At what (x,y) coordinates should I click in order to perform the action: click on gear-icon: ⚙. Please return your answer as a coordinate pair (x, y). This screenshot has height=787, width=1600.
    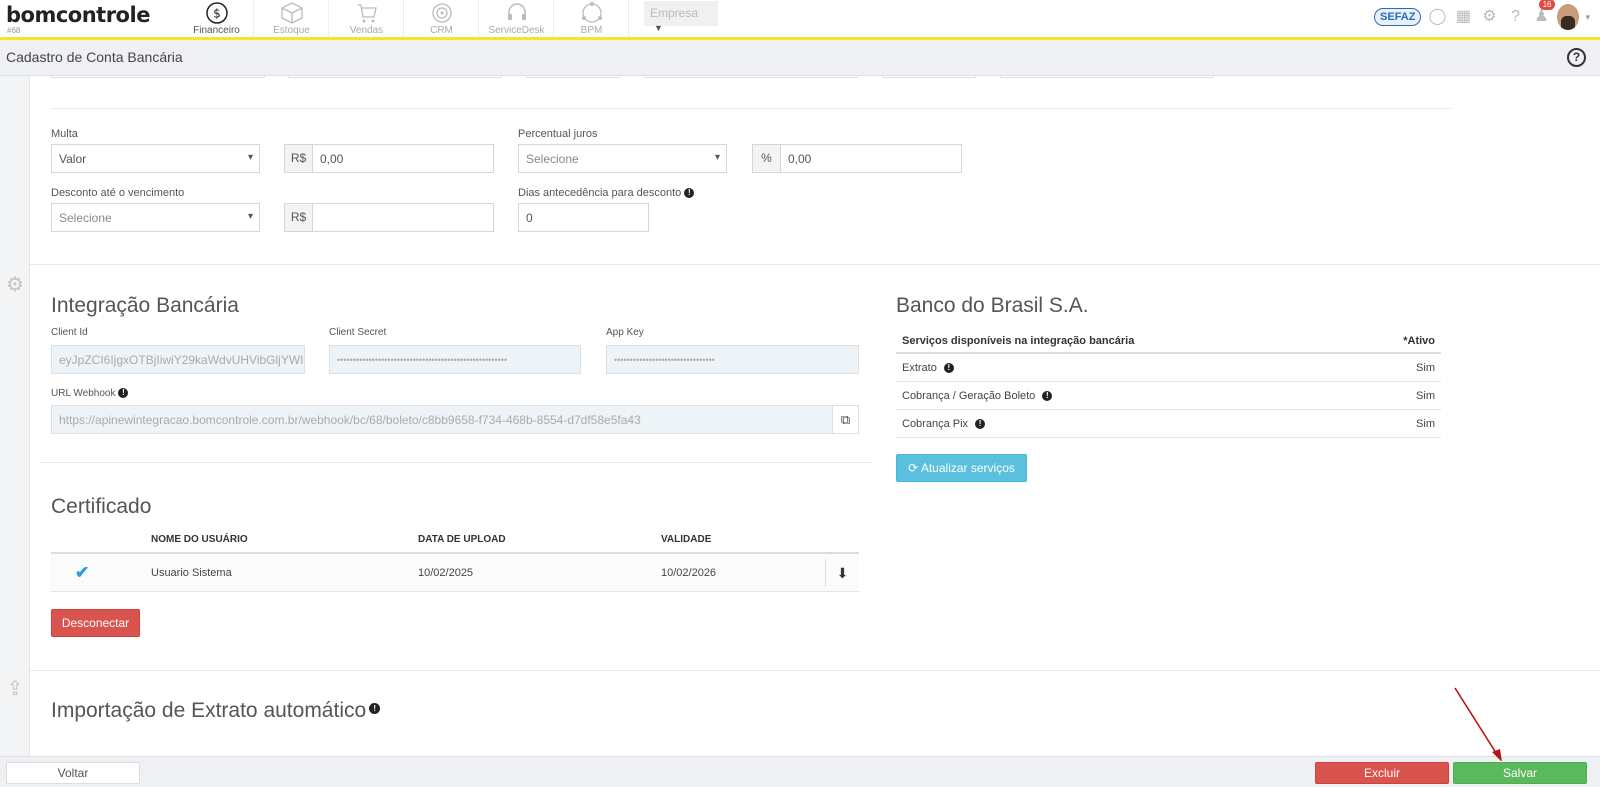
    Looking at the image, I should click on (1489, 17).